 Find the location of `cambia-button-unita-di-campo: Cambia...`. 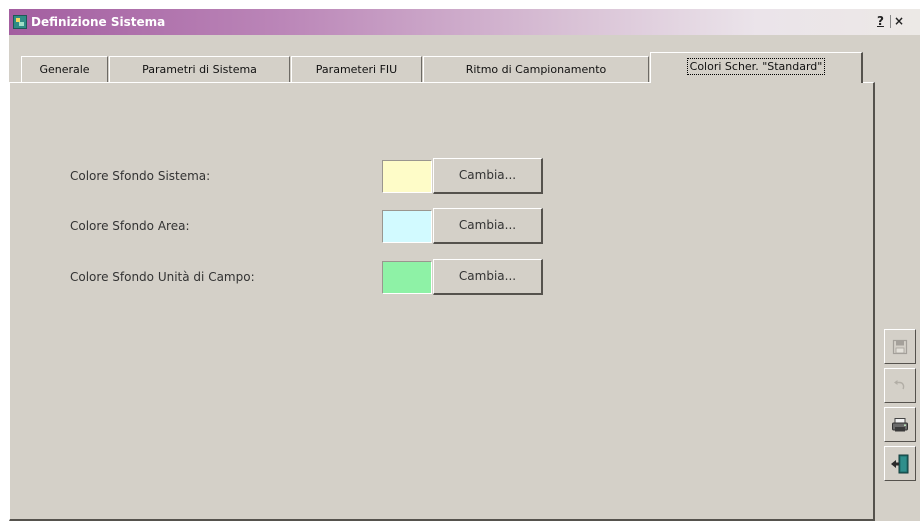

cambia-button-unita-di-campo: Cambia... is located at coordinates (488, 277).